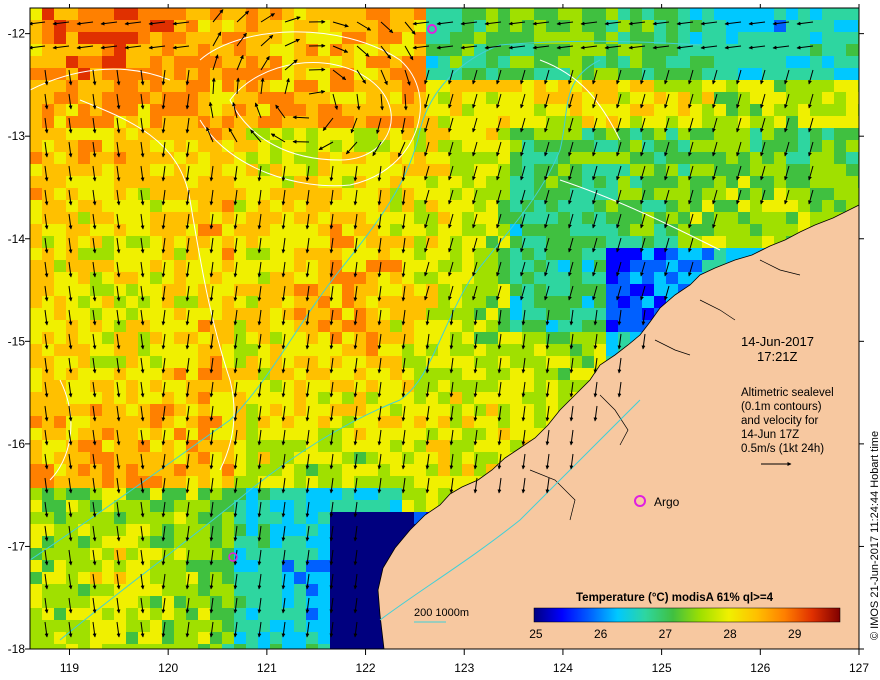 The height and width of the screenshot is (680, 880). What do you see at coordinates (795, 634) in the screenshot?
I see `colorbar-tick-label: 29` at bounding box center [795, 634].